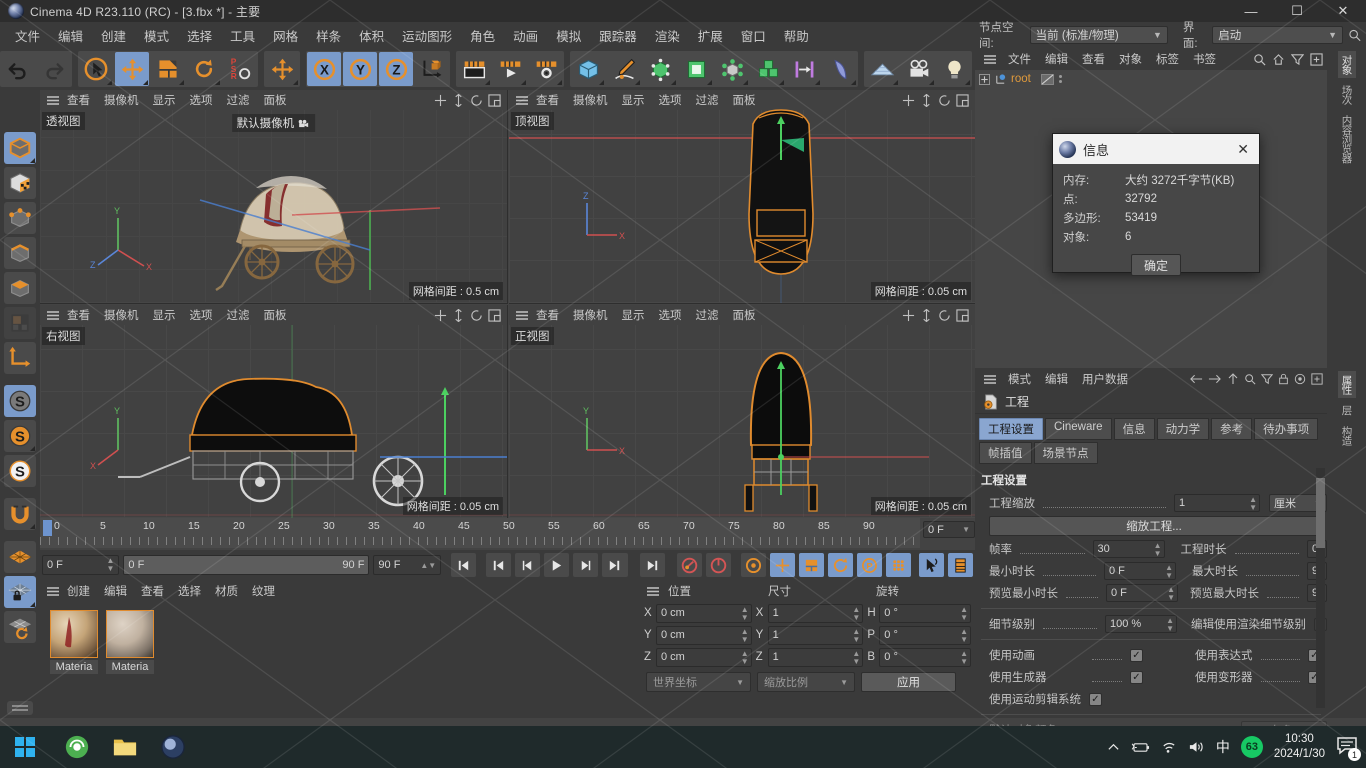 The width and height of the screenshot is (1366, 768). Describe the element at coordinates (925, 613) in the screenshot. I see `rotation-h-field: 0 ° ▲ ▼` at that location.